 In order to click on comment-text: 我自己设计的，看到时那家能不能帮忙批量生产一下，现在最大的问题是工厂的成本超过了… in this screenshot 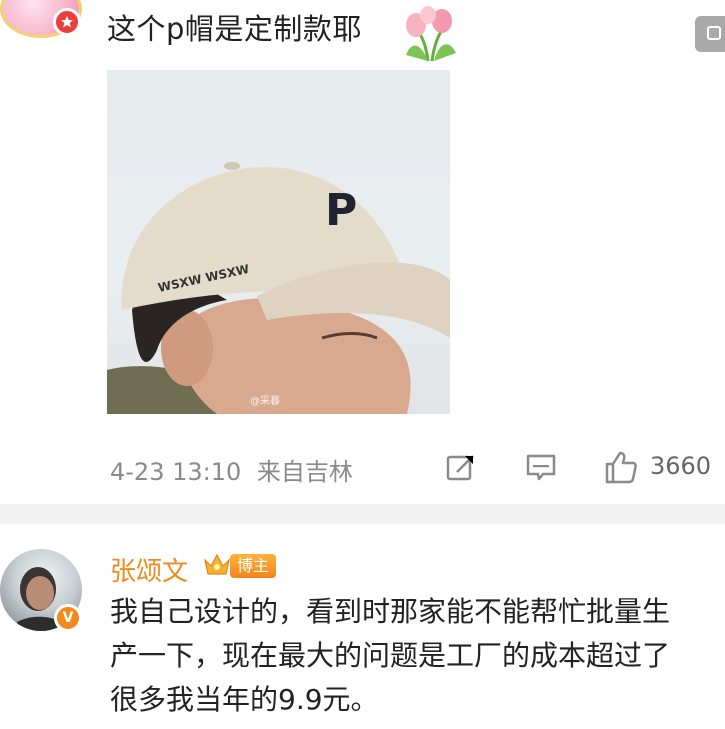, I will do `click(390, 655)`.